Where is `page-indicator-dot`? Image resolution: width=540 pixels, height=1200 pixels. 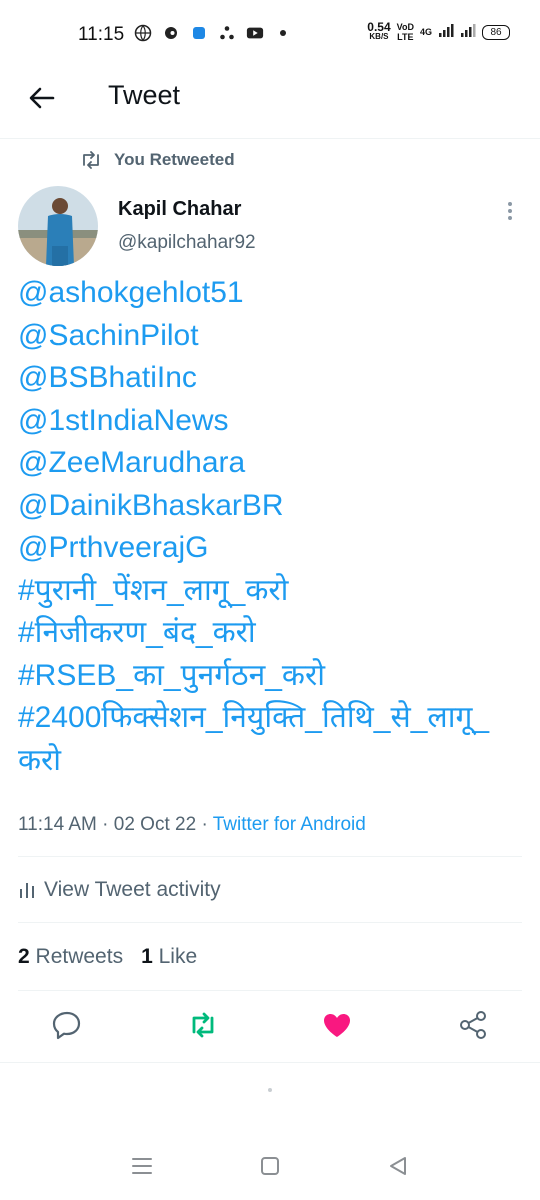 page-indicator-dot is located at coordinates (270, 1090).